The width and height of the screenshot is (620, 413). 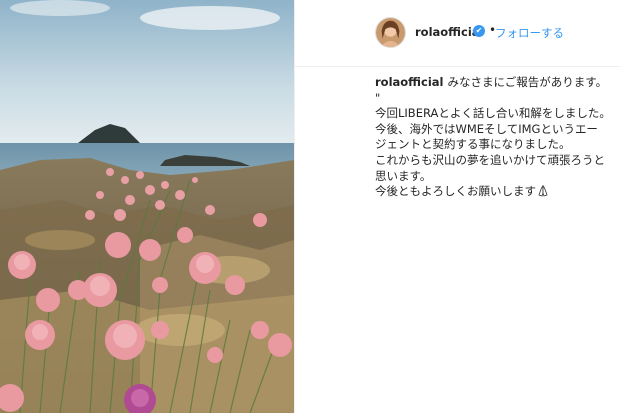 What do you see at coordinates (490, 159) in the screenshot?
I see `caption-line: これからも沢山の夢を追いかけて頑張ろうと` at bounding box center [490, 159].